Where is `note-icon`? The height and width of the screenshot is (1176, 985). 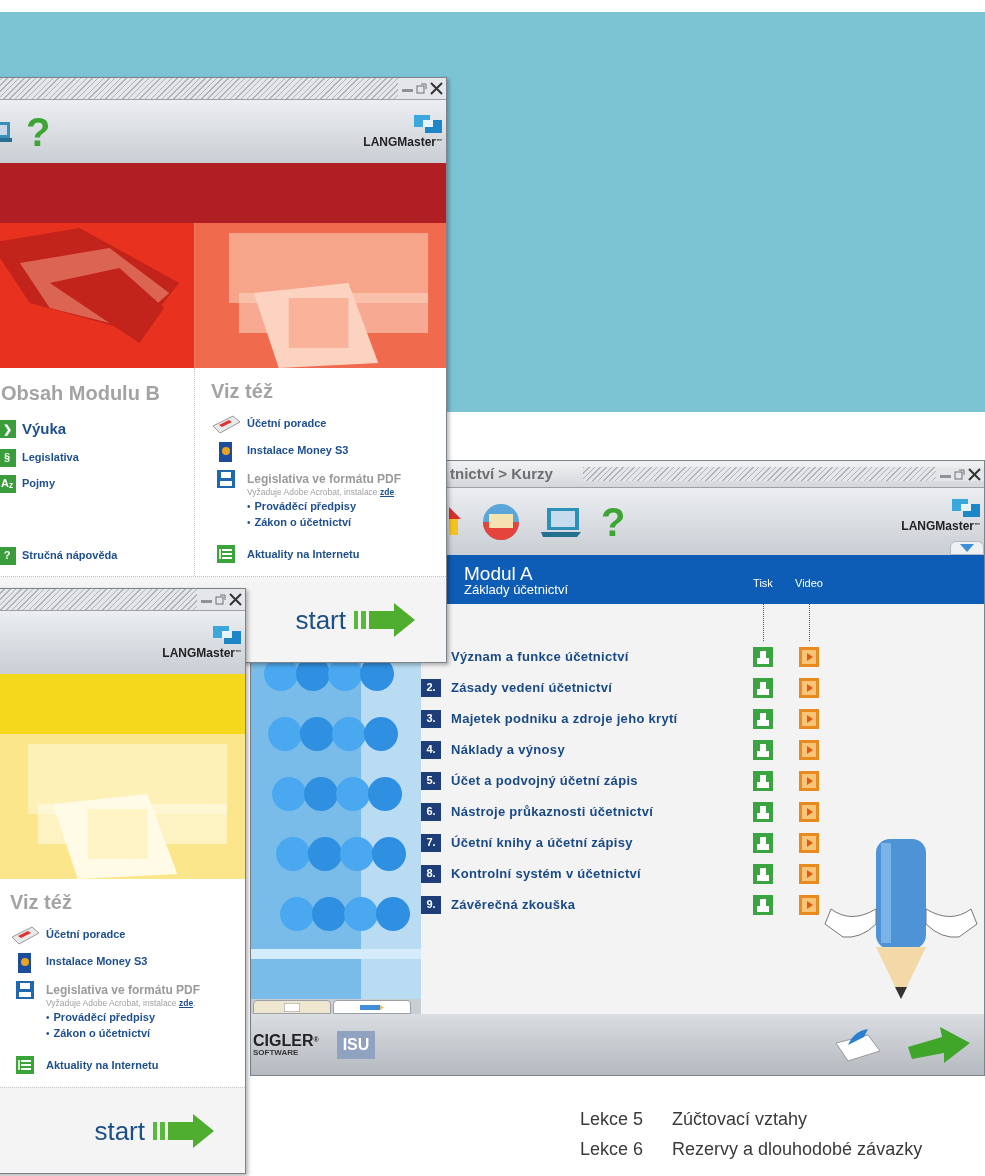 note-icon is located at coordinates (292, 1007).